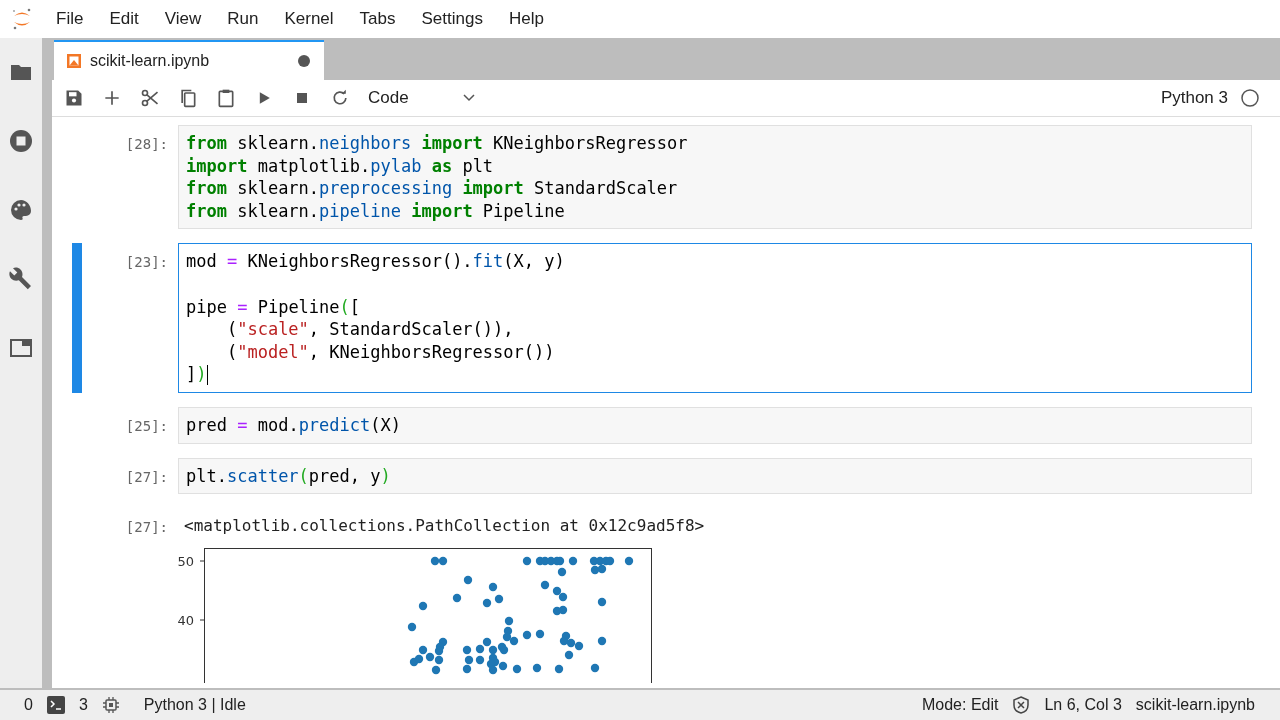 The width and height of the screenshot is (1280, 720). What do you see at coordinates (194, 705) in the screenshot?
I see `kernel-status: Python 3 | Idle` at bounding box center [194, 705].